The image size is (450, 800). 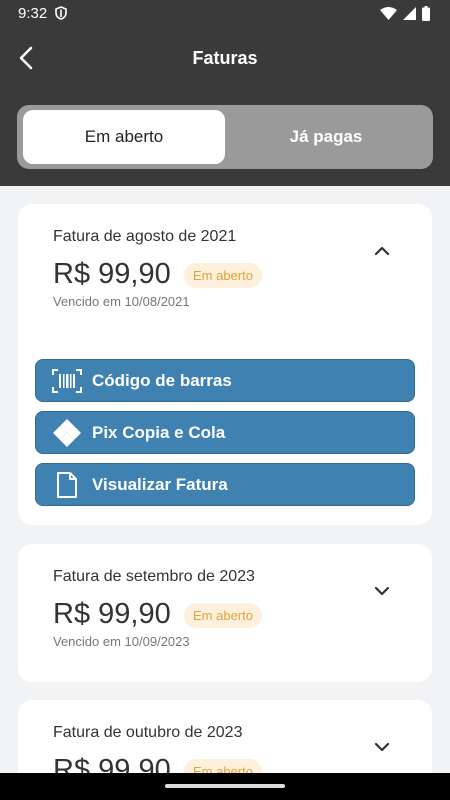 What do you see at coordinates (33, 13) in the screenshot?
I see `status-time: 9:32` at bounding box center [33, 13].